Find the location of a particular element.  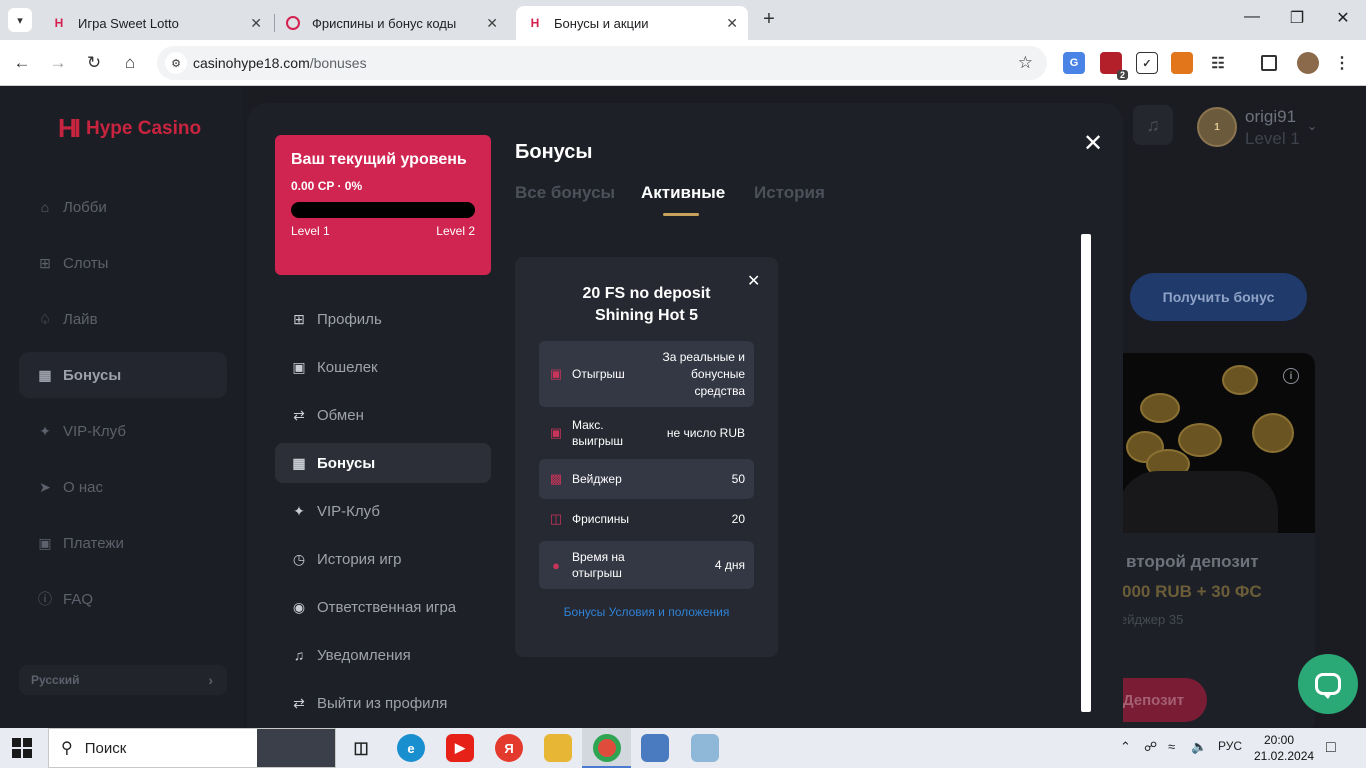

youtube-icon: ▶ is located at coordinates (460, 748).